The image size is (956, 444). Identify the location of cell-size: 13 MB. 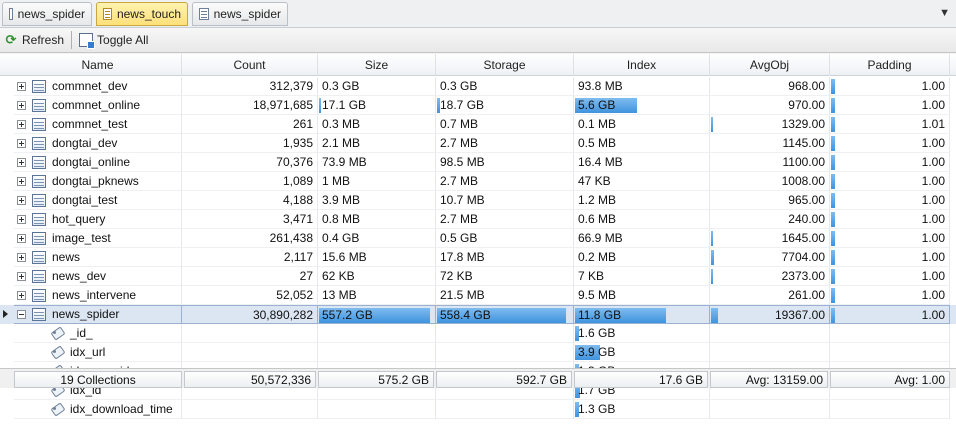
(377, 295).